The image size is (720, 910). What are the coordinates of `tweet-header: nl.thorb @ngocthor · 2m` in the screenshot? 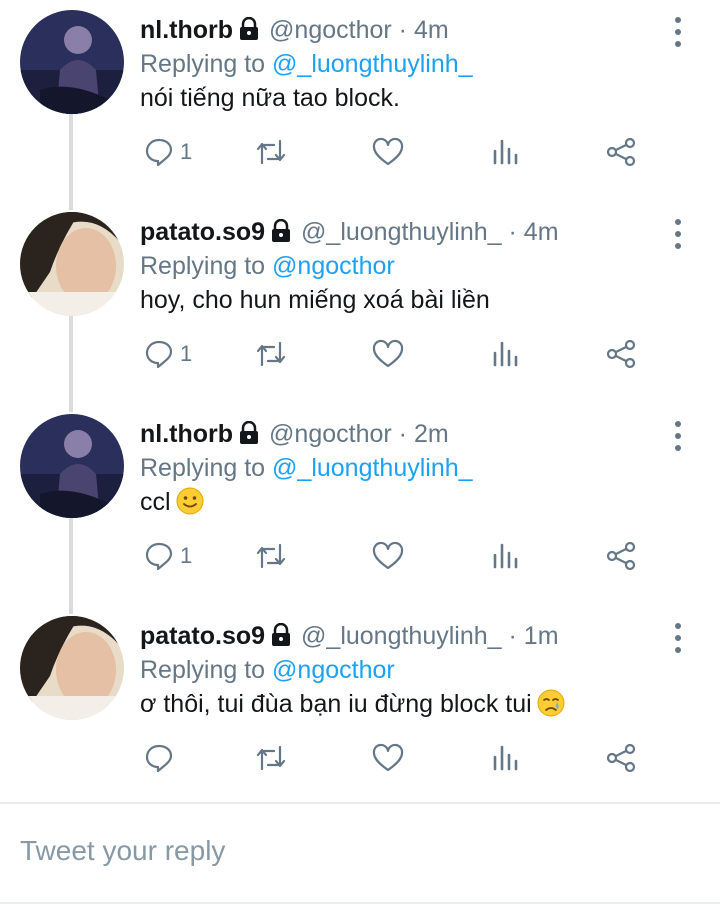 It's located at (294, 434).